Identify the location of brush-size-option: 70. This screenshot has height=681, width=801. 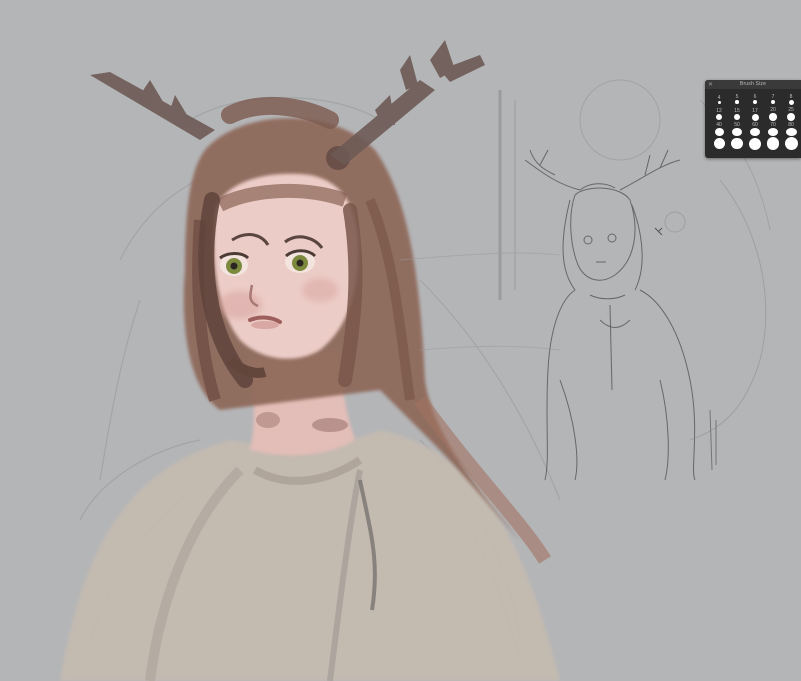
(773, 128).